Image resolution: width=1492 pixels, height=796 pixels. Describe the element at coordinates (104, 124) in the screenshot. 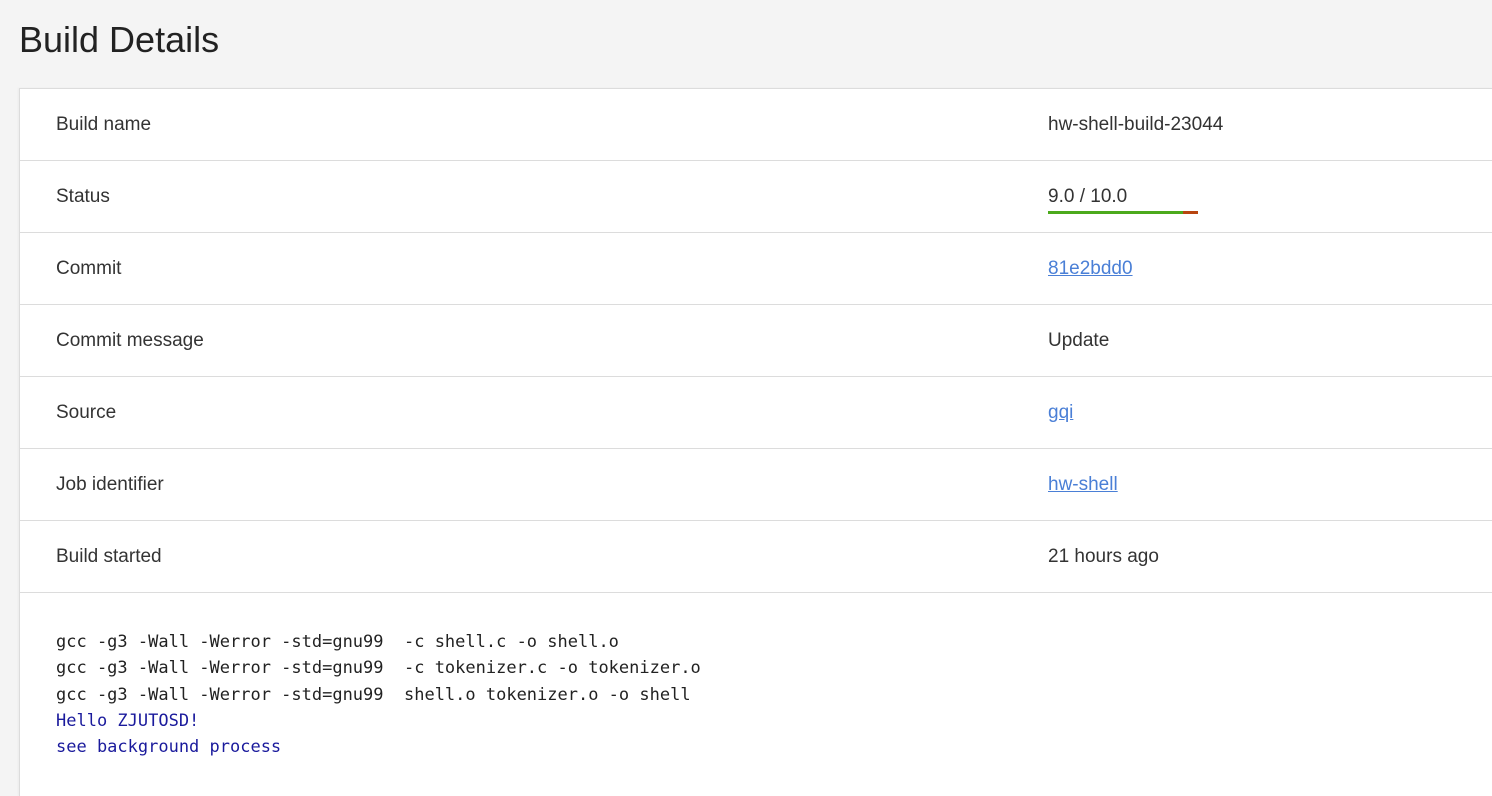

I see `build-name-label: Build name` at that location.